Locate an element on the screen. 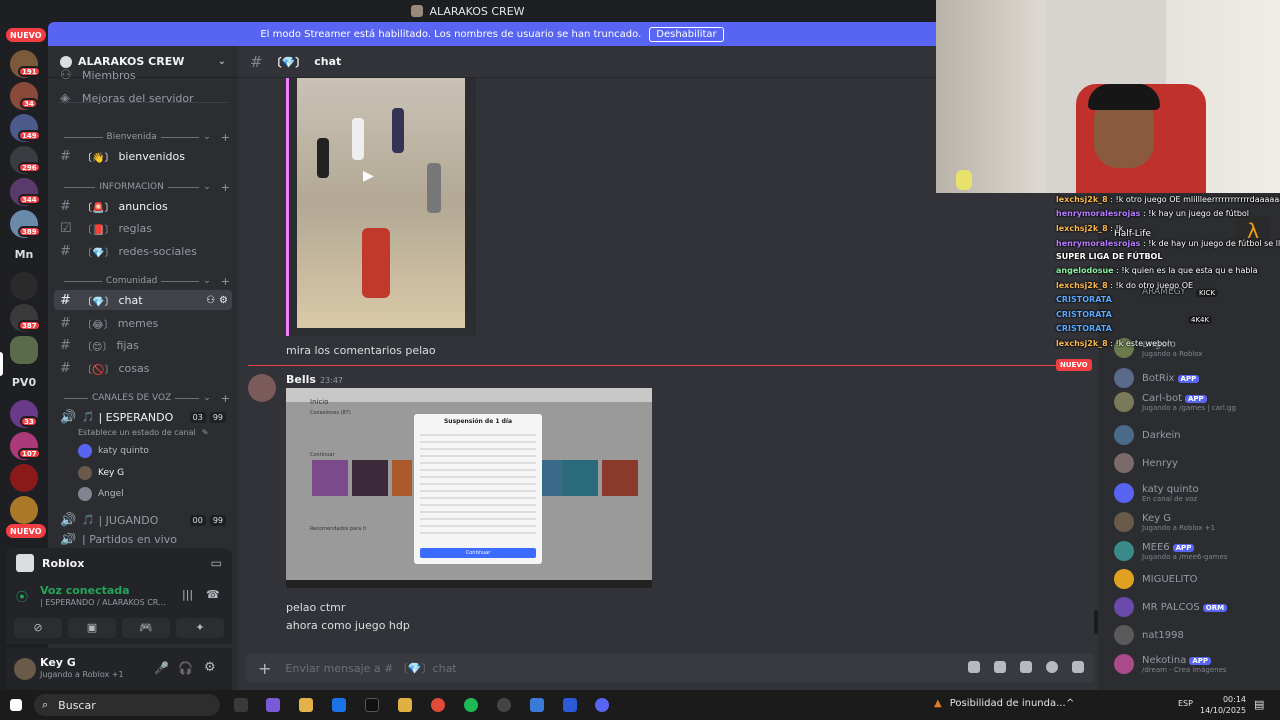 The width and height of the screenshot is (1280, 720). voice-member: Key G is located at coordinates (101, 473).